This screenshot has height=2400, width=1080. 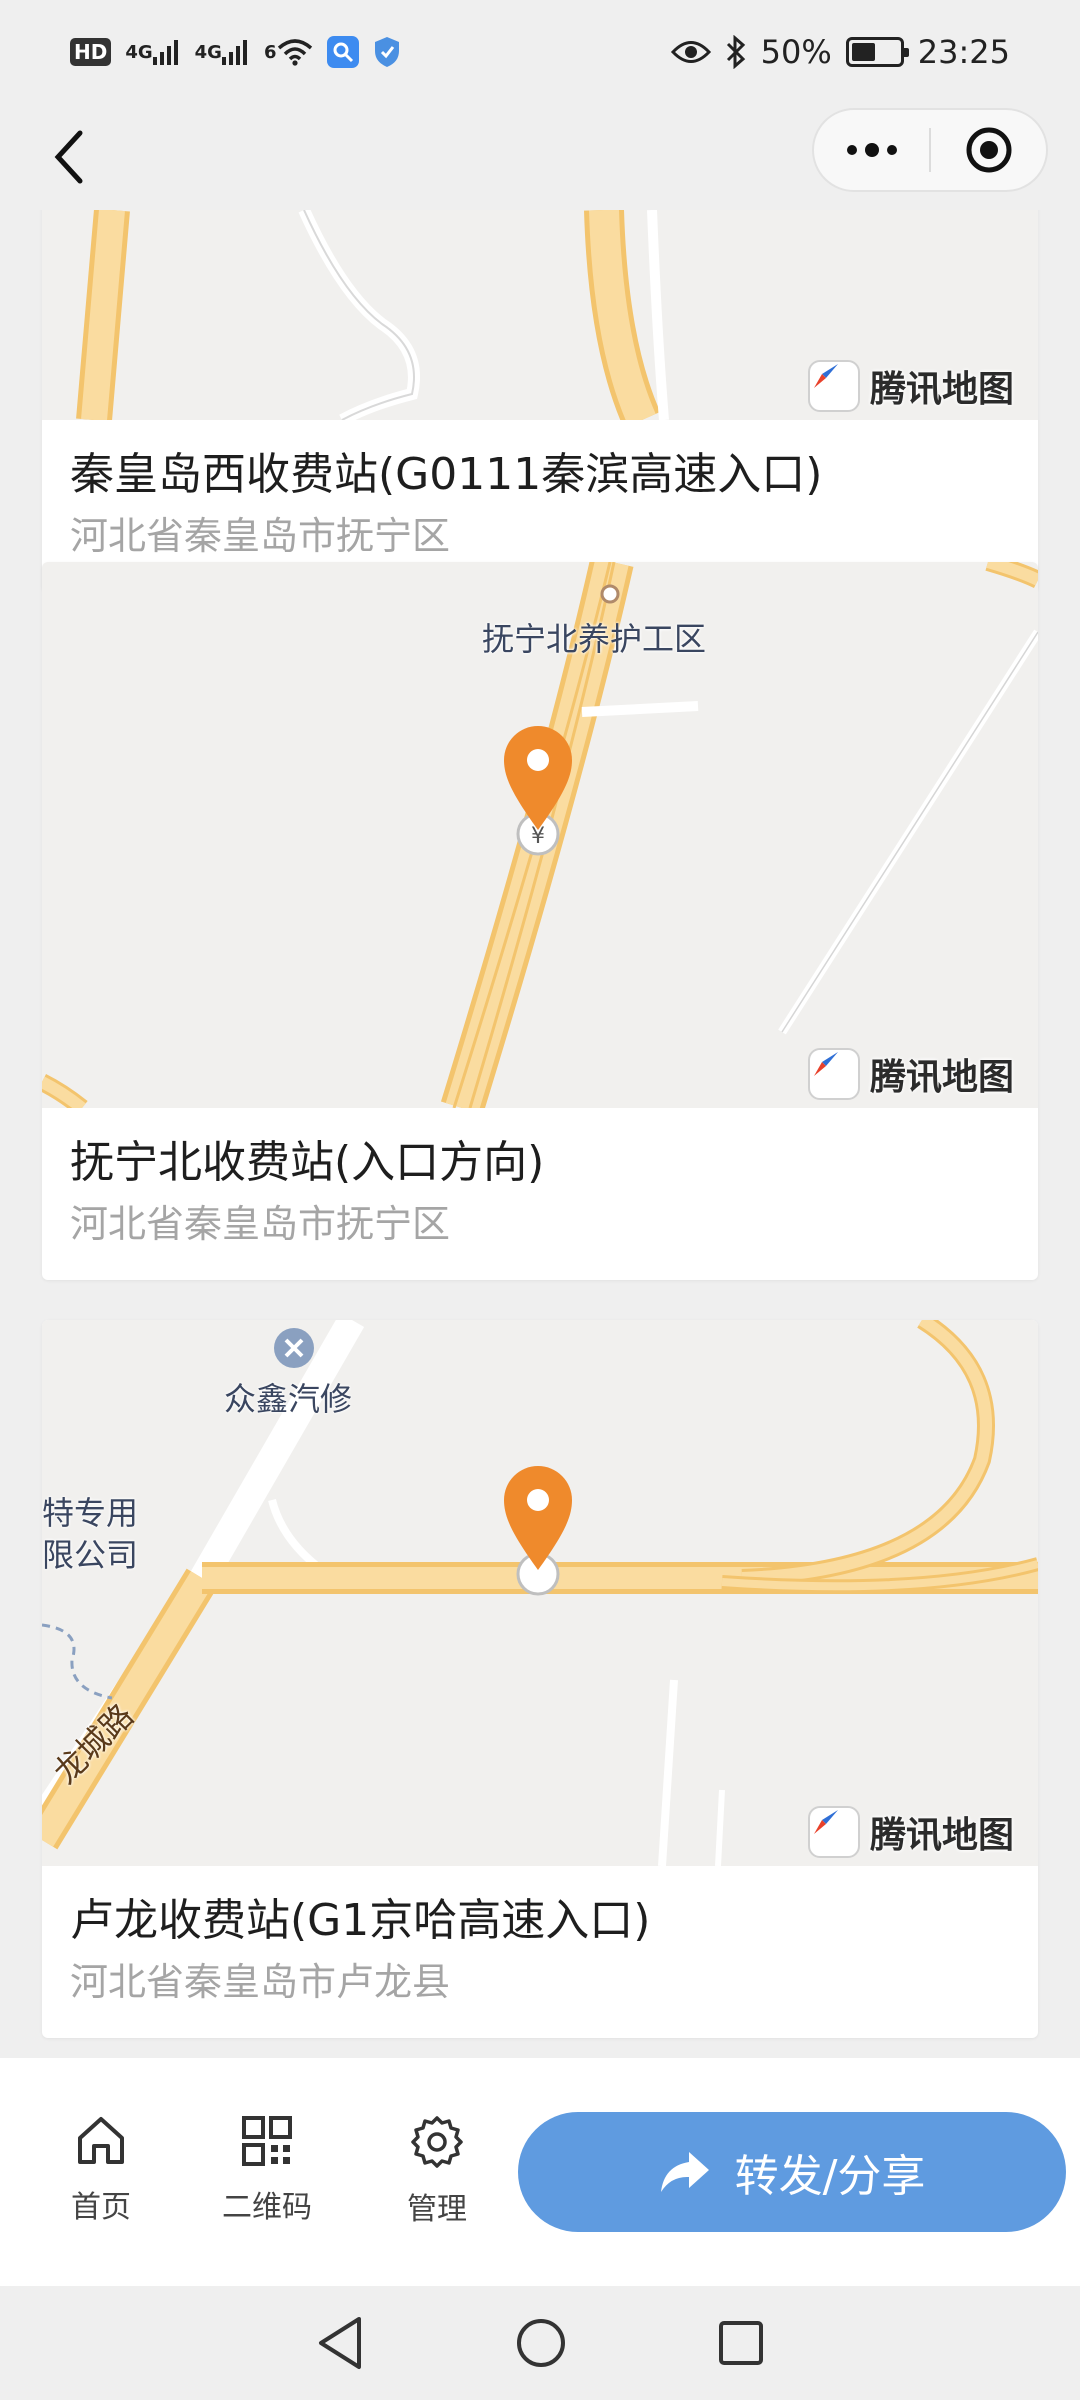 I want to click on search-app-icon, so click(x=342, y=52).